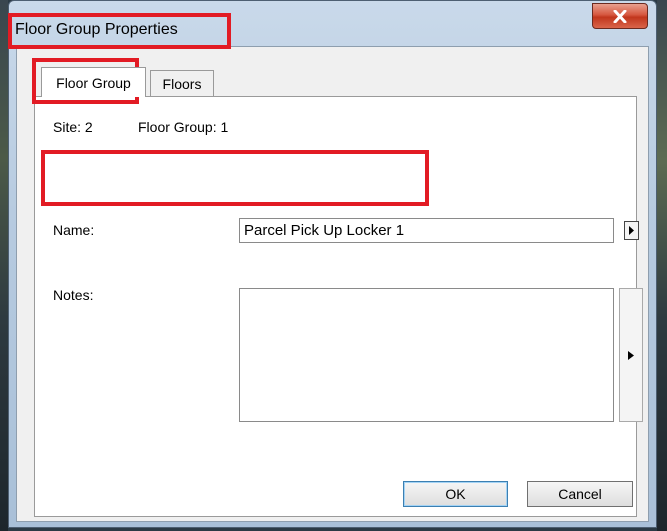 The height and width of the screenshot is (531, 667). What do you see at coordinates (662, 265) in the screenshot?
I see `desktop-background-right` at bounding box center [662, 265].